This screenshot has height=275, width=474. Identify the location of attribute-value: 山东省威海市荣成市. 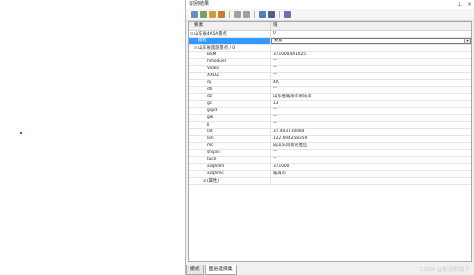
(371, 97).